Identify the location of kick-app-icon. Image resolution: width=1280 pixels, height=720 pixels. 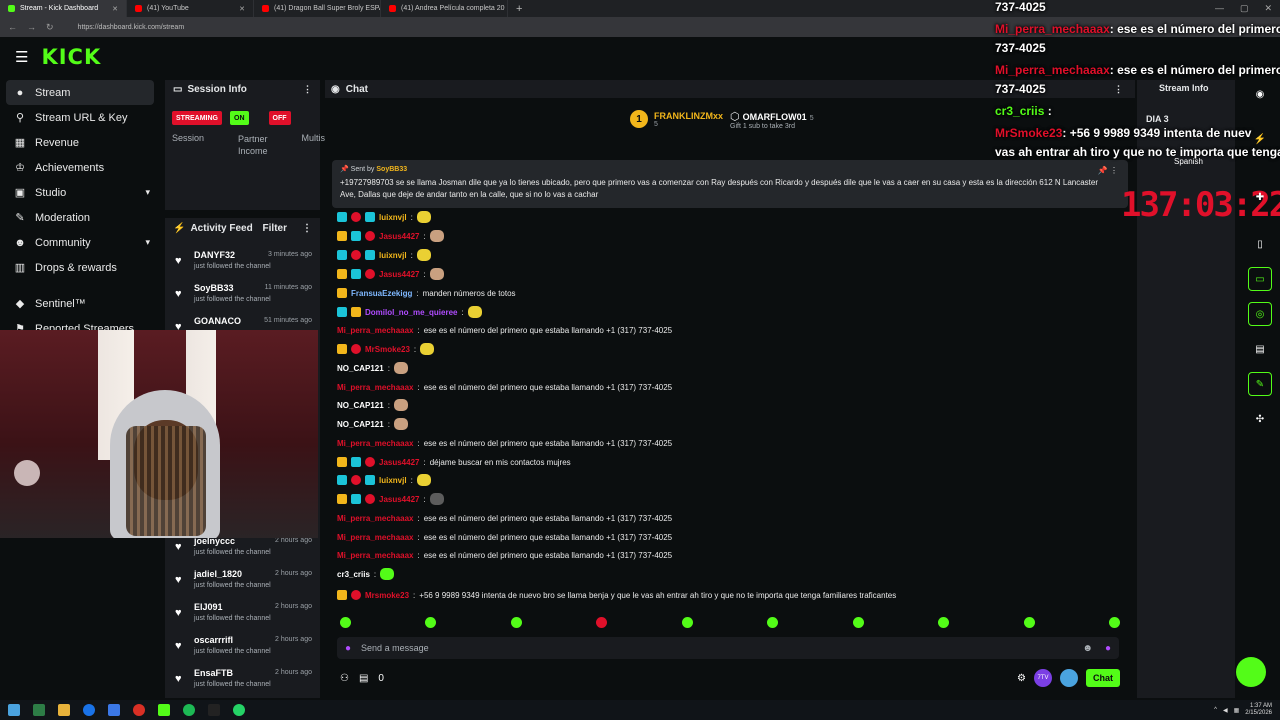
(164, 710).